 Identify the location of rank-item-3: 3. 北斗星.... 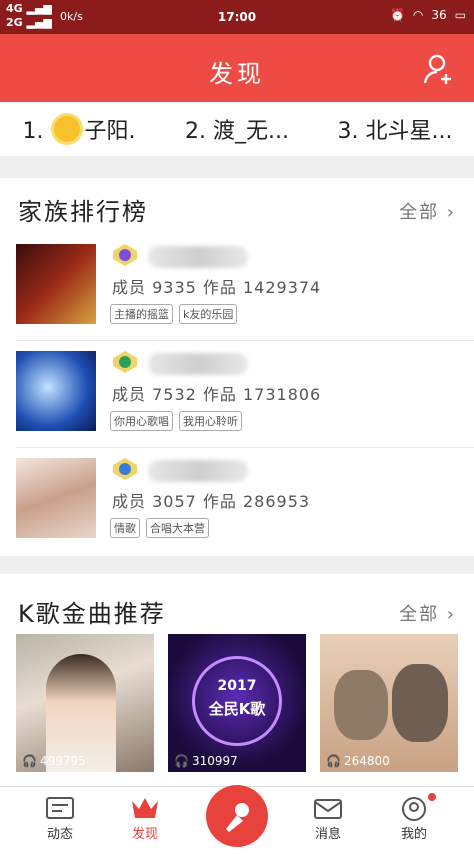
(395, 129).